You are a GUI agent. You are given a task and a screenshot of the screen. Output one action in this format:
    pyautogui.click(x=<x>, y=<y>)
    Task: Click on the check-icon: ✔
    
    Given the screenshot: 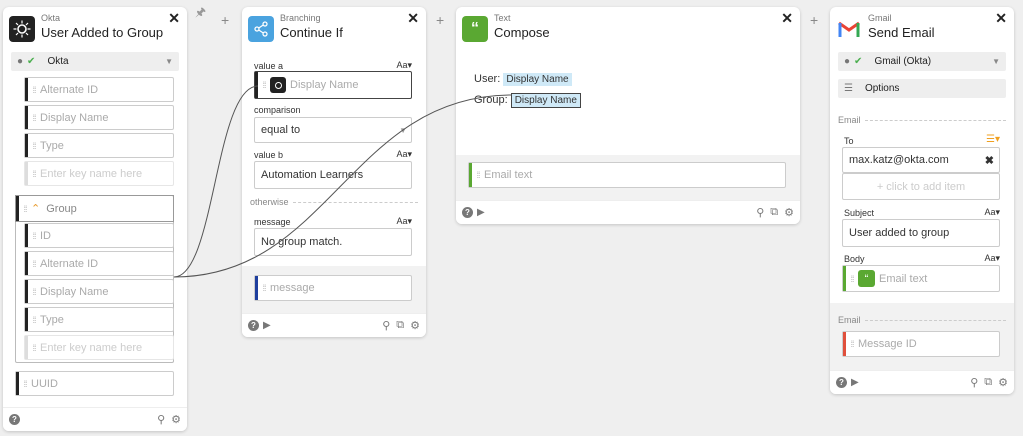 What is the action you would take?
    pyautogui.click(x=31, y=61)
    